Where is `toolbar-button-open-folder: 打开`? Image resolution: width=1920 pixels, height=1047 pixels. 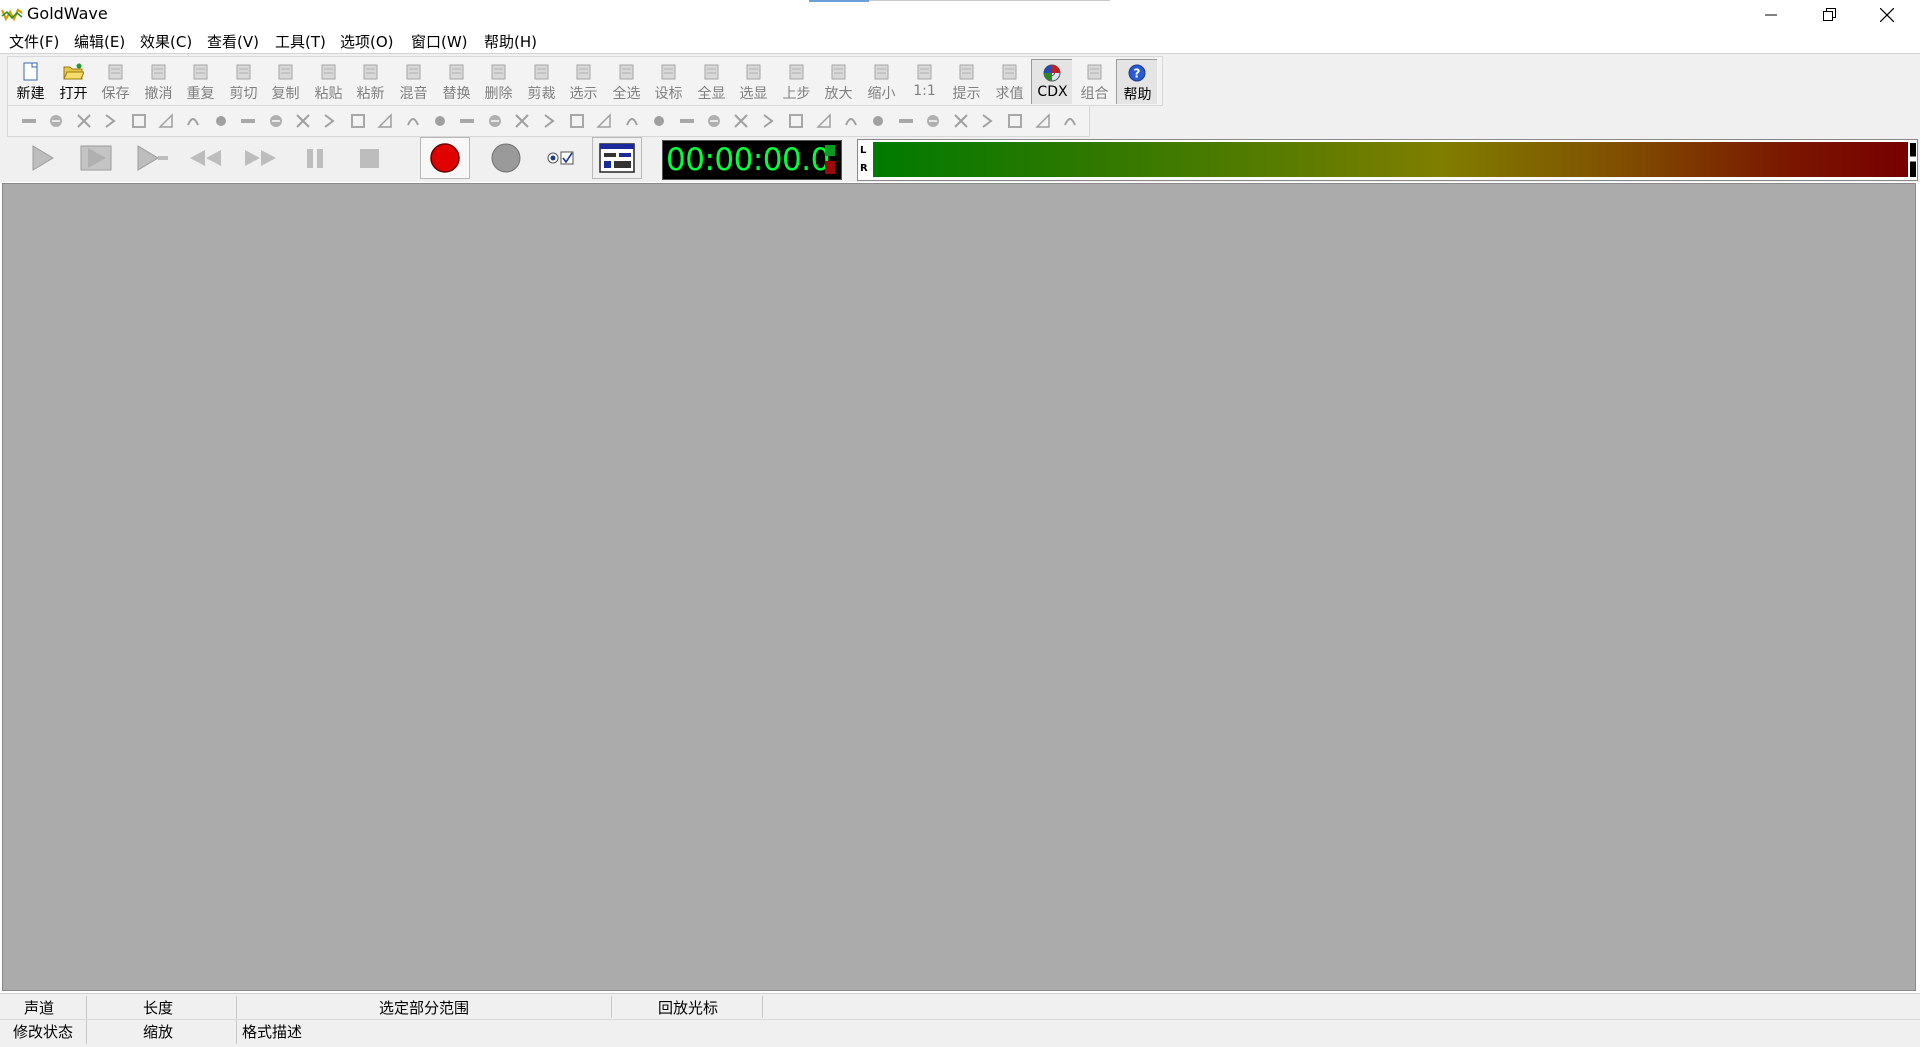 toolbar-button-open-folder: 打开 is located at coordinates (73, 81).